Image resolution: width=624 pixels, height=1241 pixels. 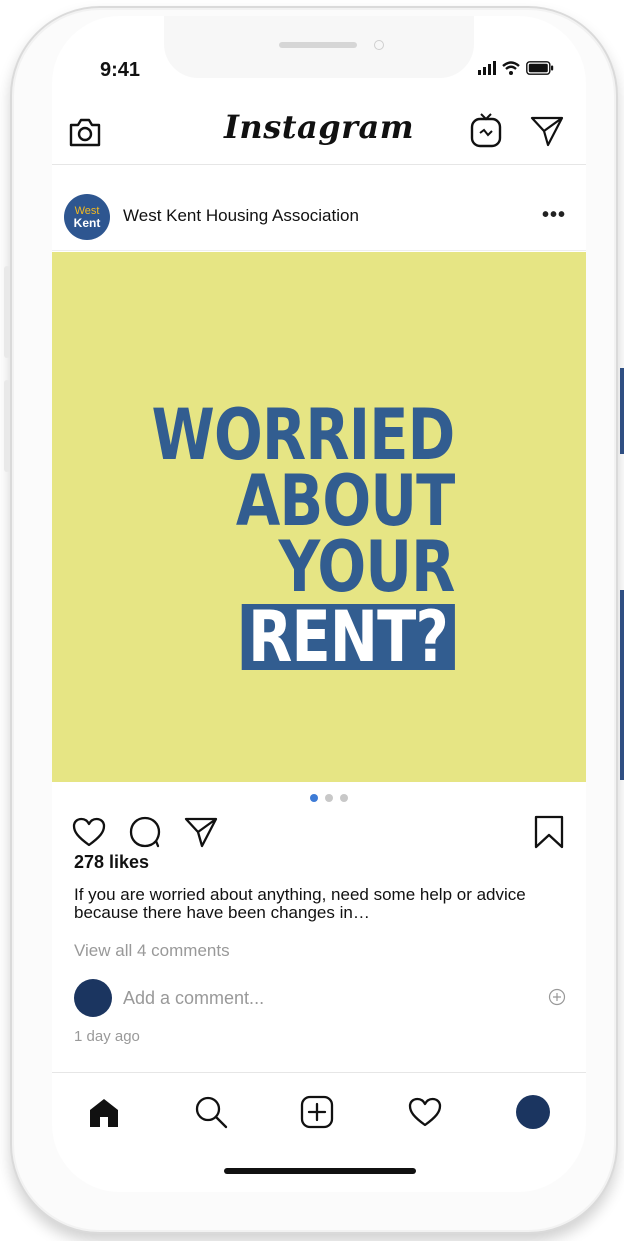 What do you see at coordinates (87, 222) in the screenshot?
I see `avatar-logo-kent: Kent` at bounding box center [87, 222].